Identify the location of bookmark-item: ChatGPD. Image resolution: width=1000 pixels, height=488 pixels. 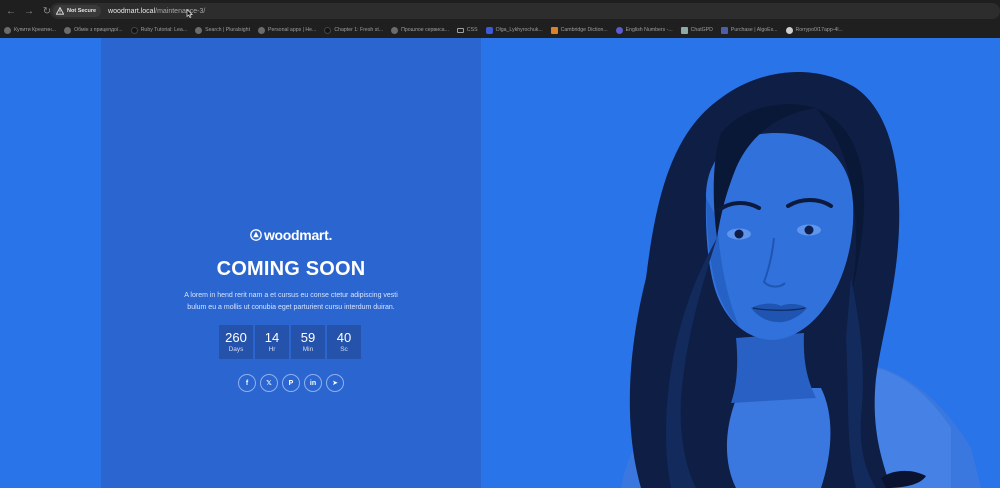
(697, 30).